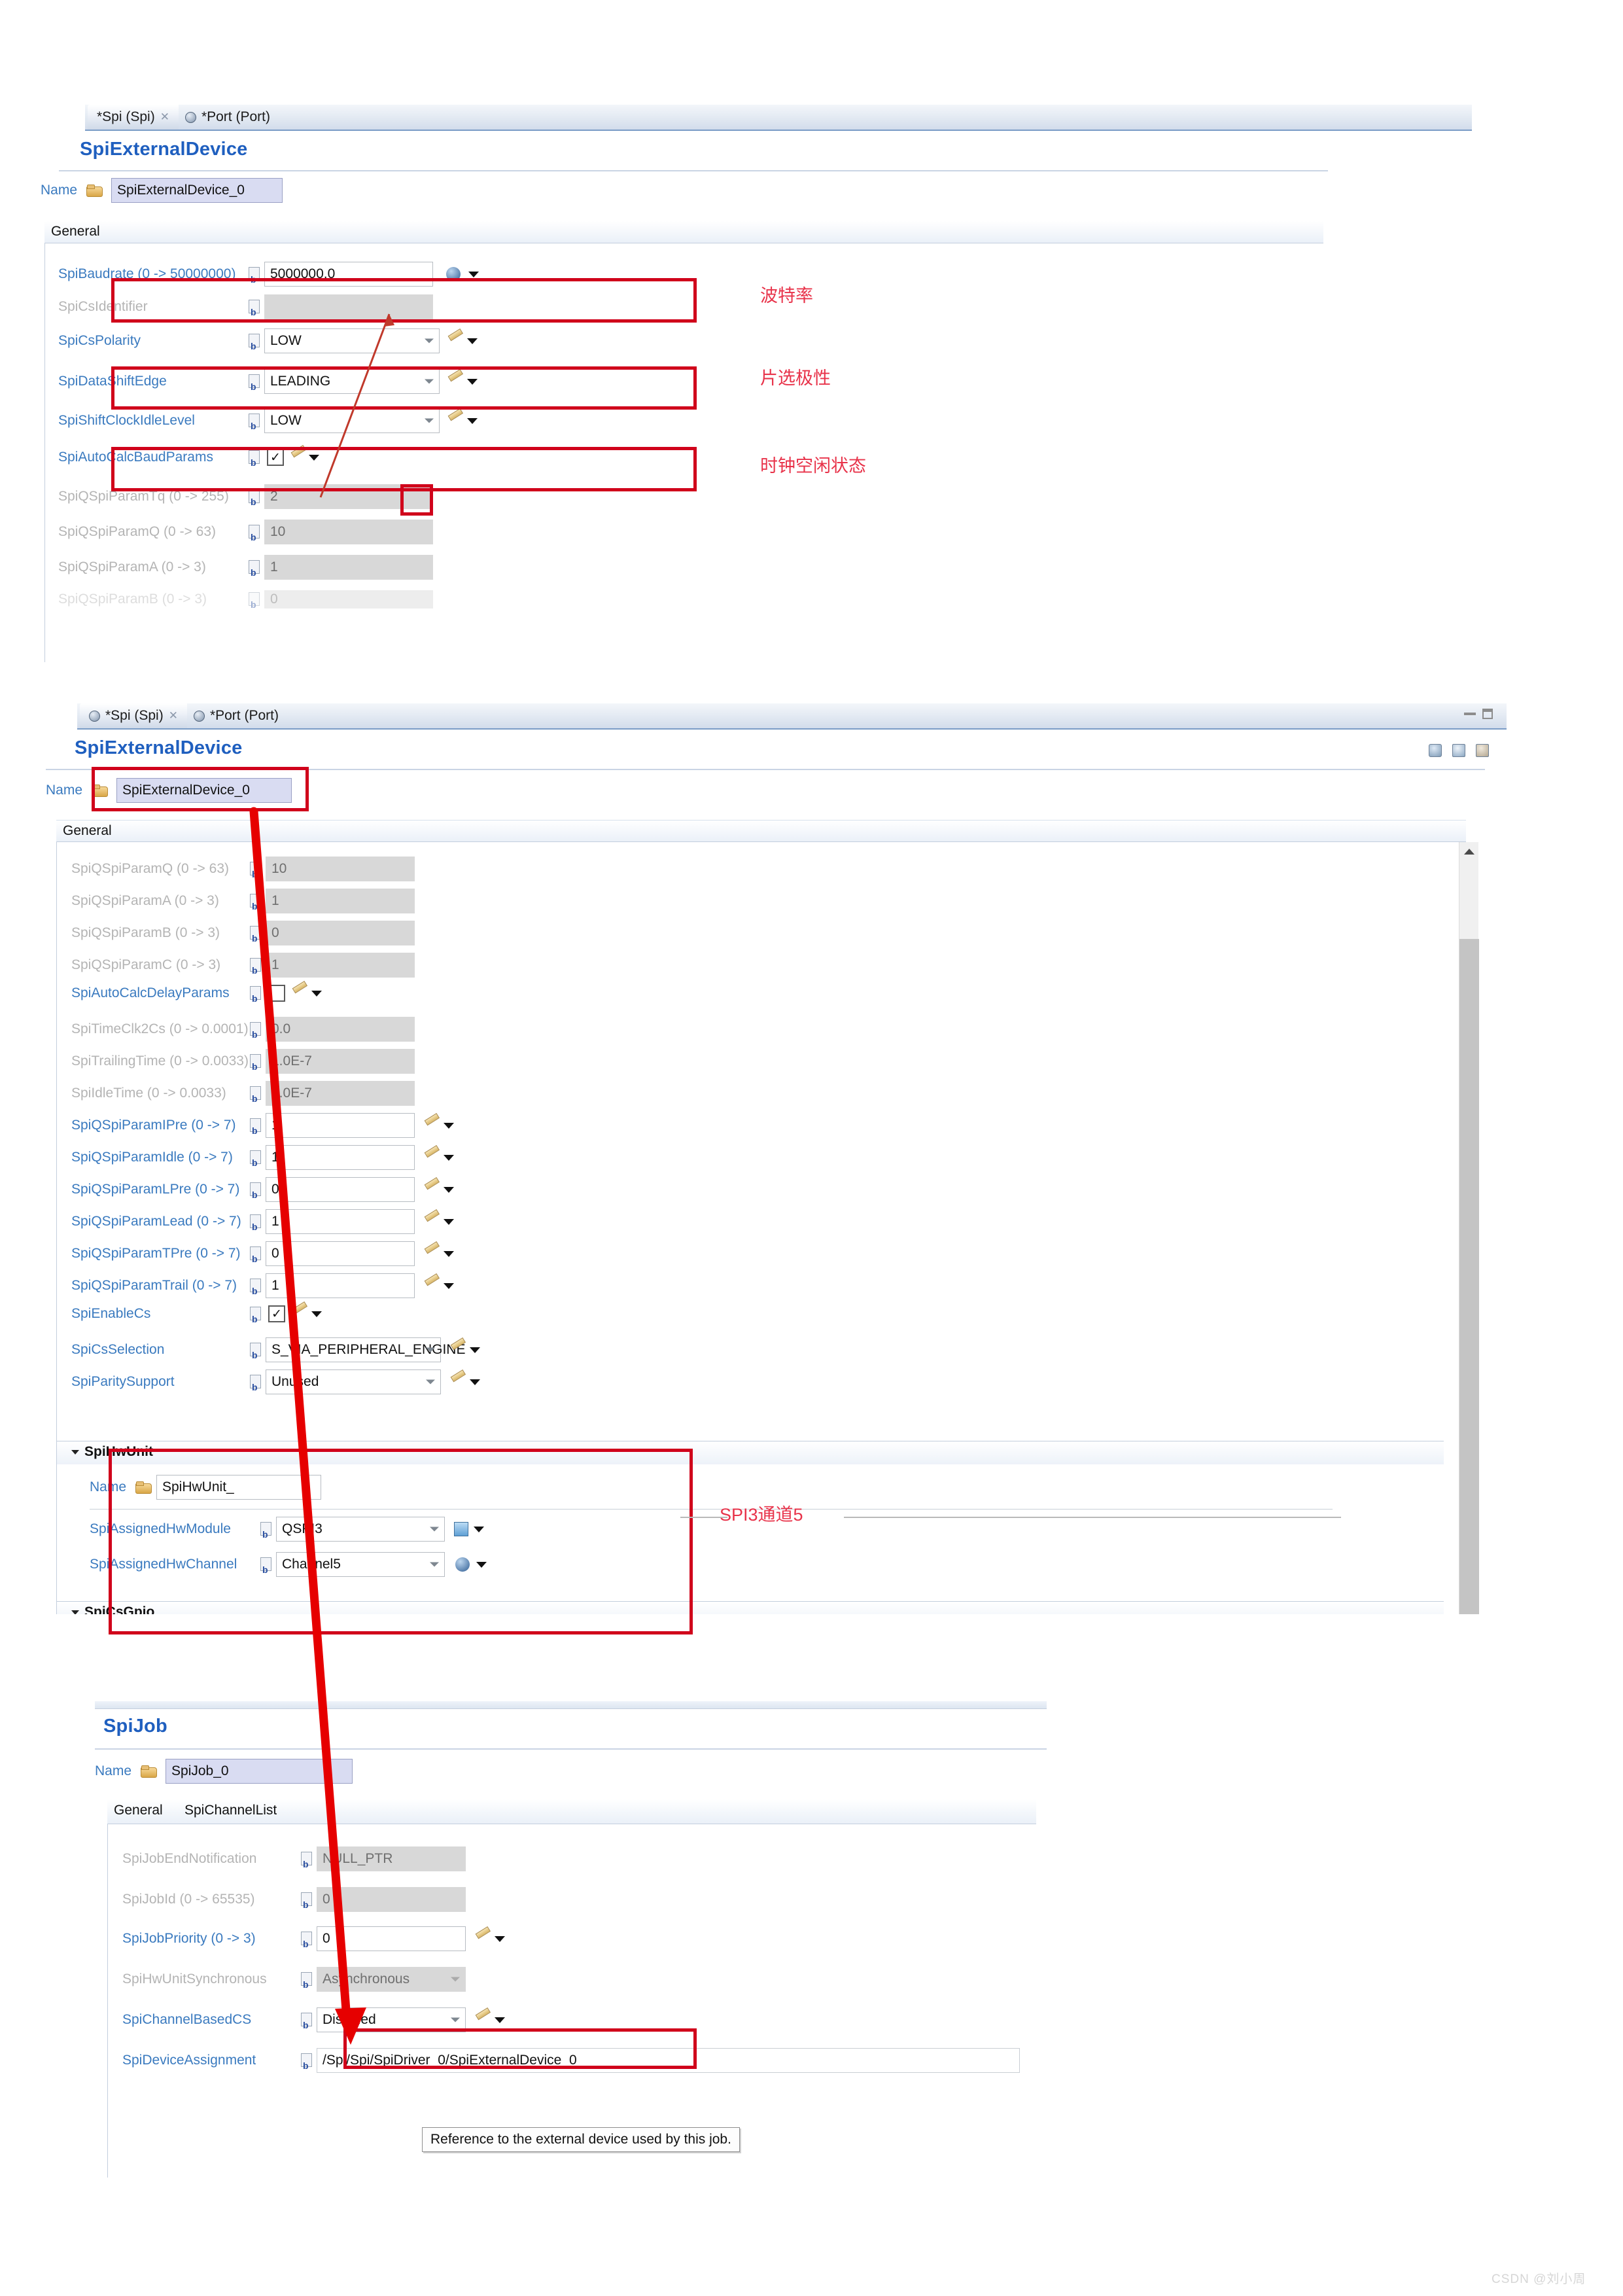 The height and width of the screenshot is (2296, 1623). I want to click on spihwunit-group-header: SpiHwUnit, so click(751, 1453).